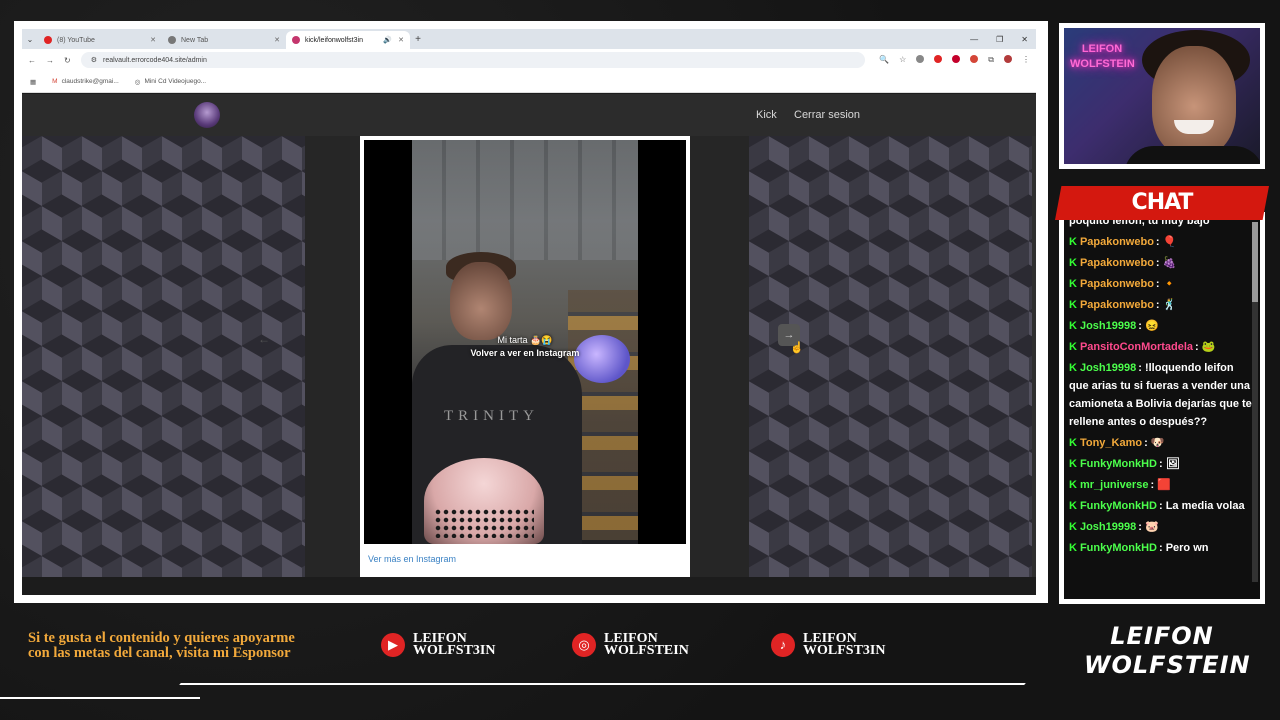 The image size is (1280, 720). Describe the element at coordinates (999, 39) in the screenshot. I see `restore-icon: ❐` at that location.